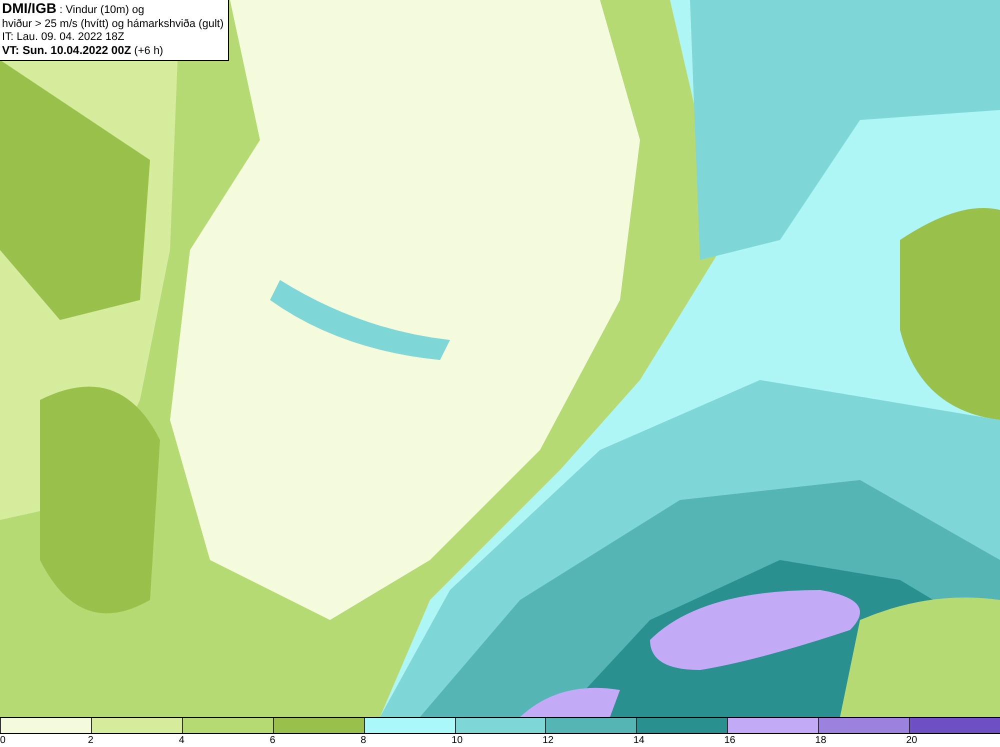 The width and height of the screenshot is (1000, 747). I want to click on legend-tick-label: 4, so click(181, 740).